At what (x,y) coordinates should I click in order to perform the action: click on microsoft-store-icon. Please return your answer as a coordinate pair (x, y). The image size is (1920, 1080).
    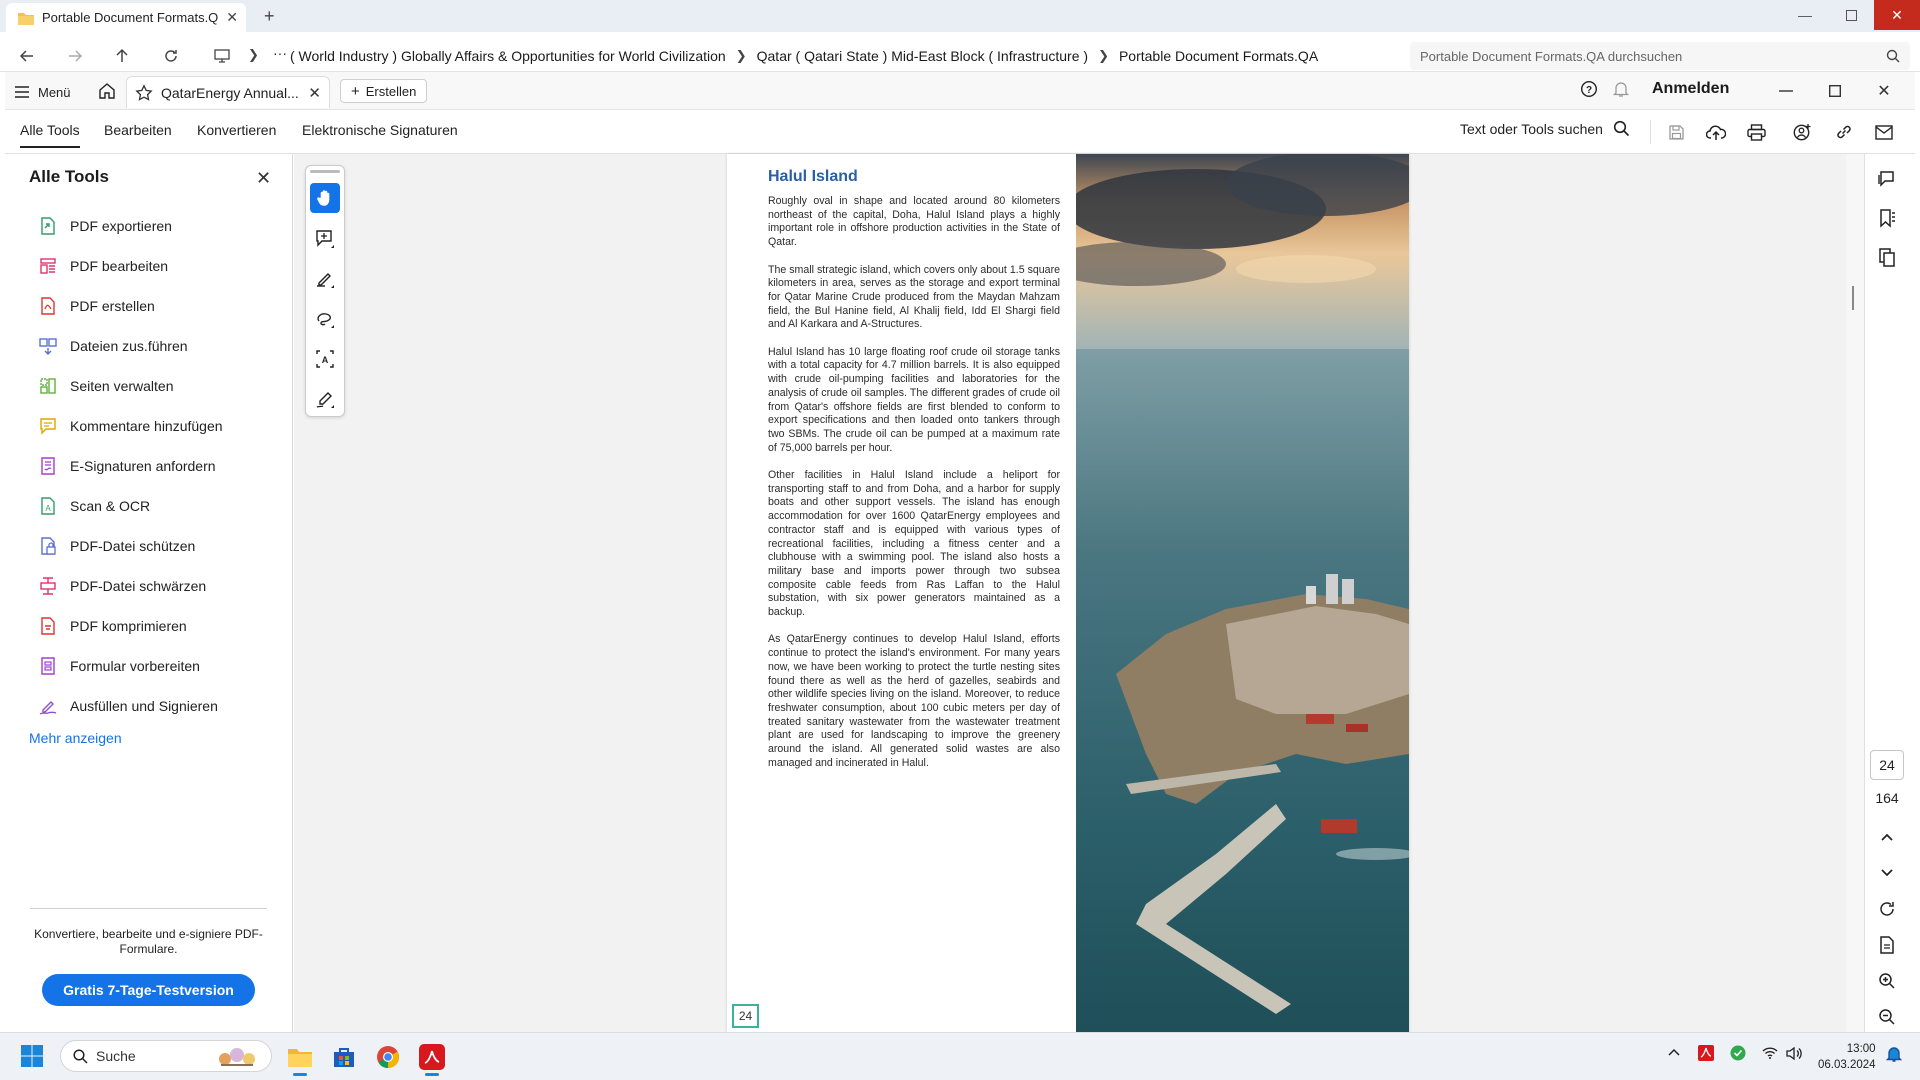
    Looking at the image, I should click on (344, 1057).